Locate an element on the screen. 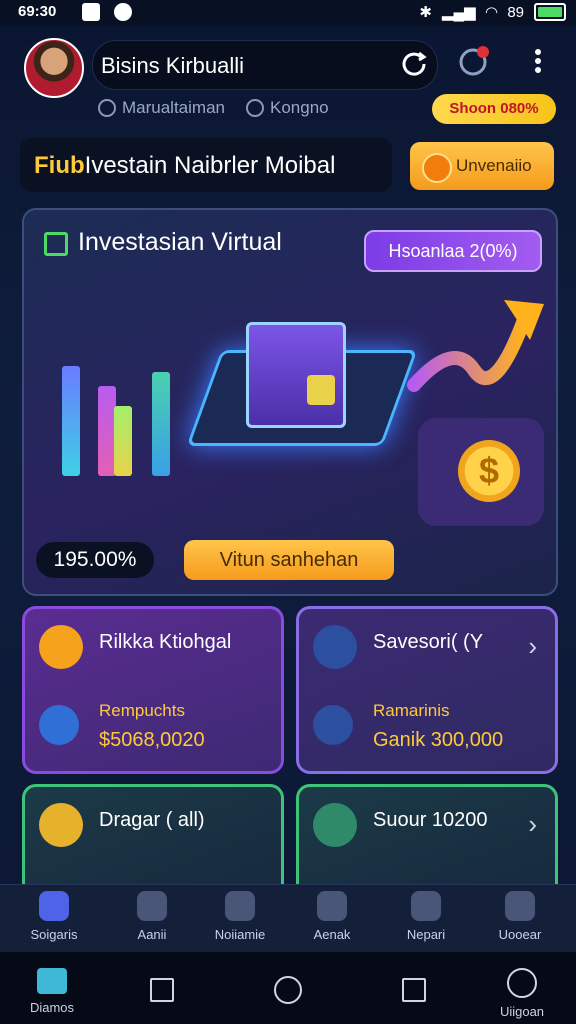  search-text: Bisins Kirbualli is located at coordinates (173, 65).